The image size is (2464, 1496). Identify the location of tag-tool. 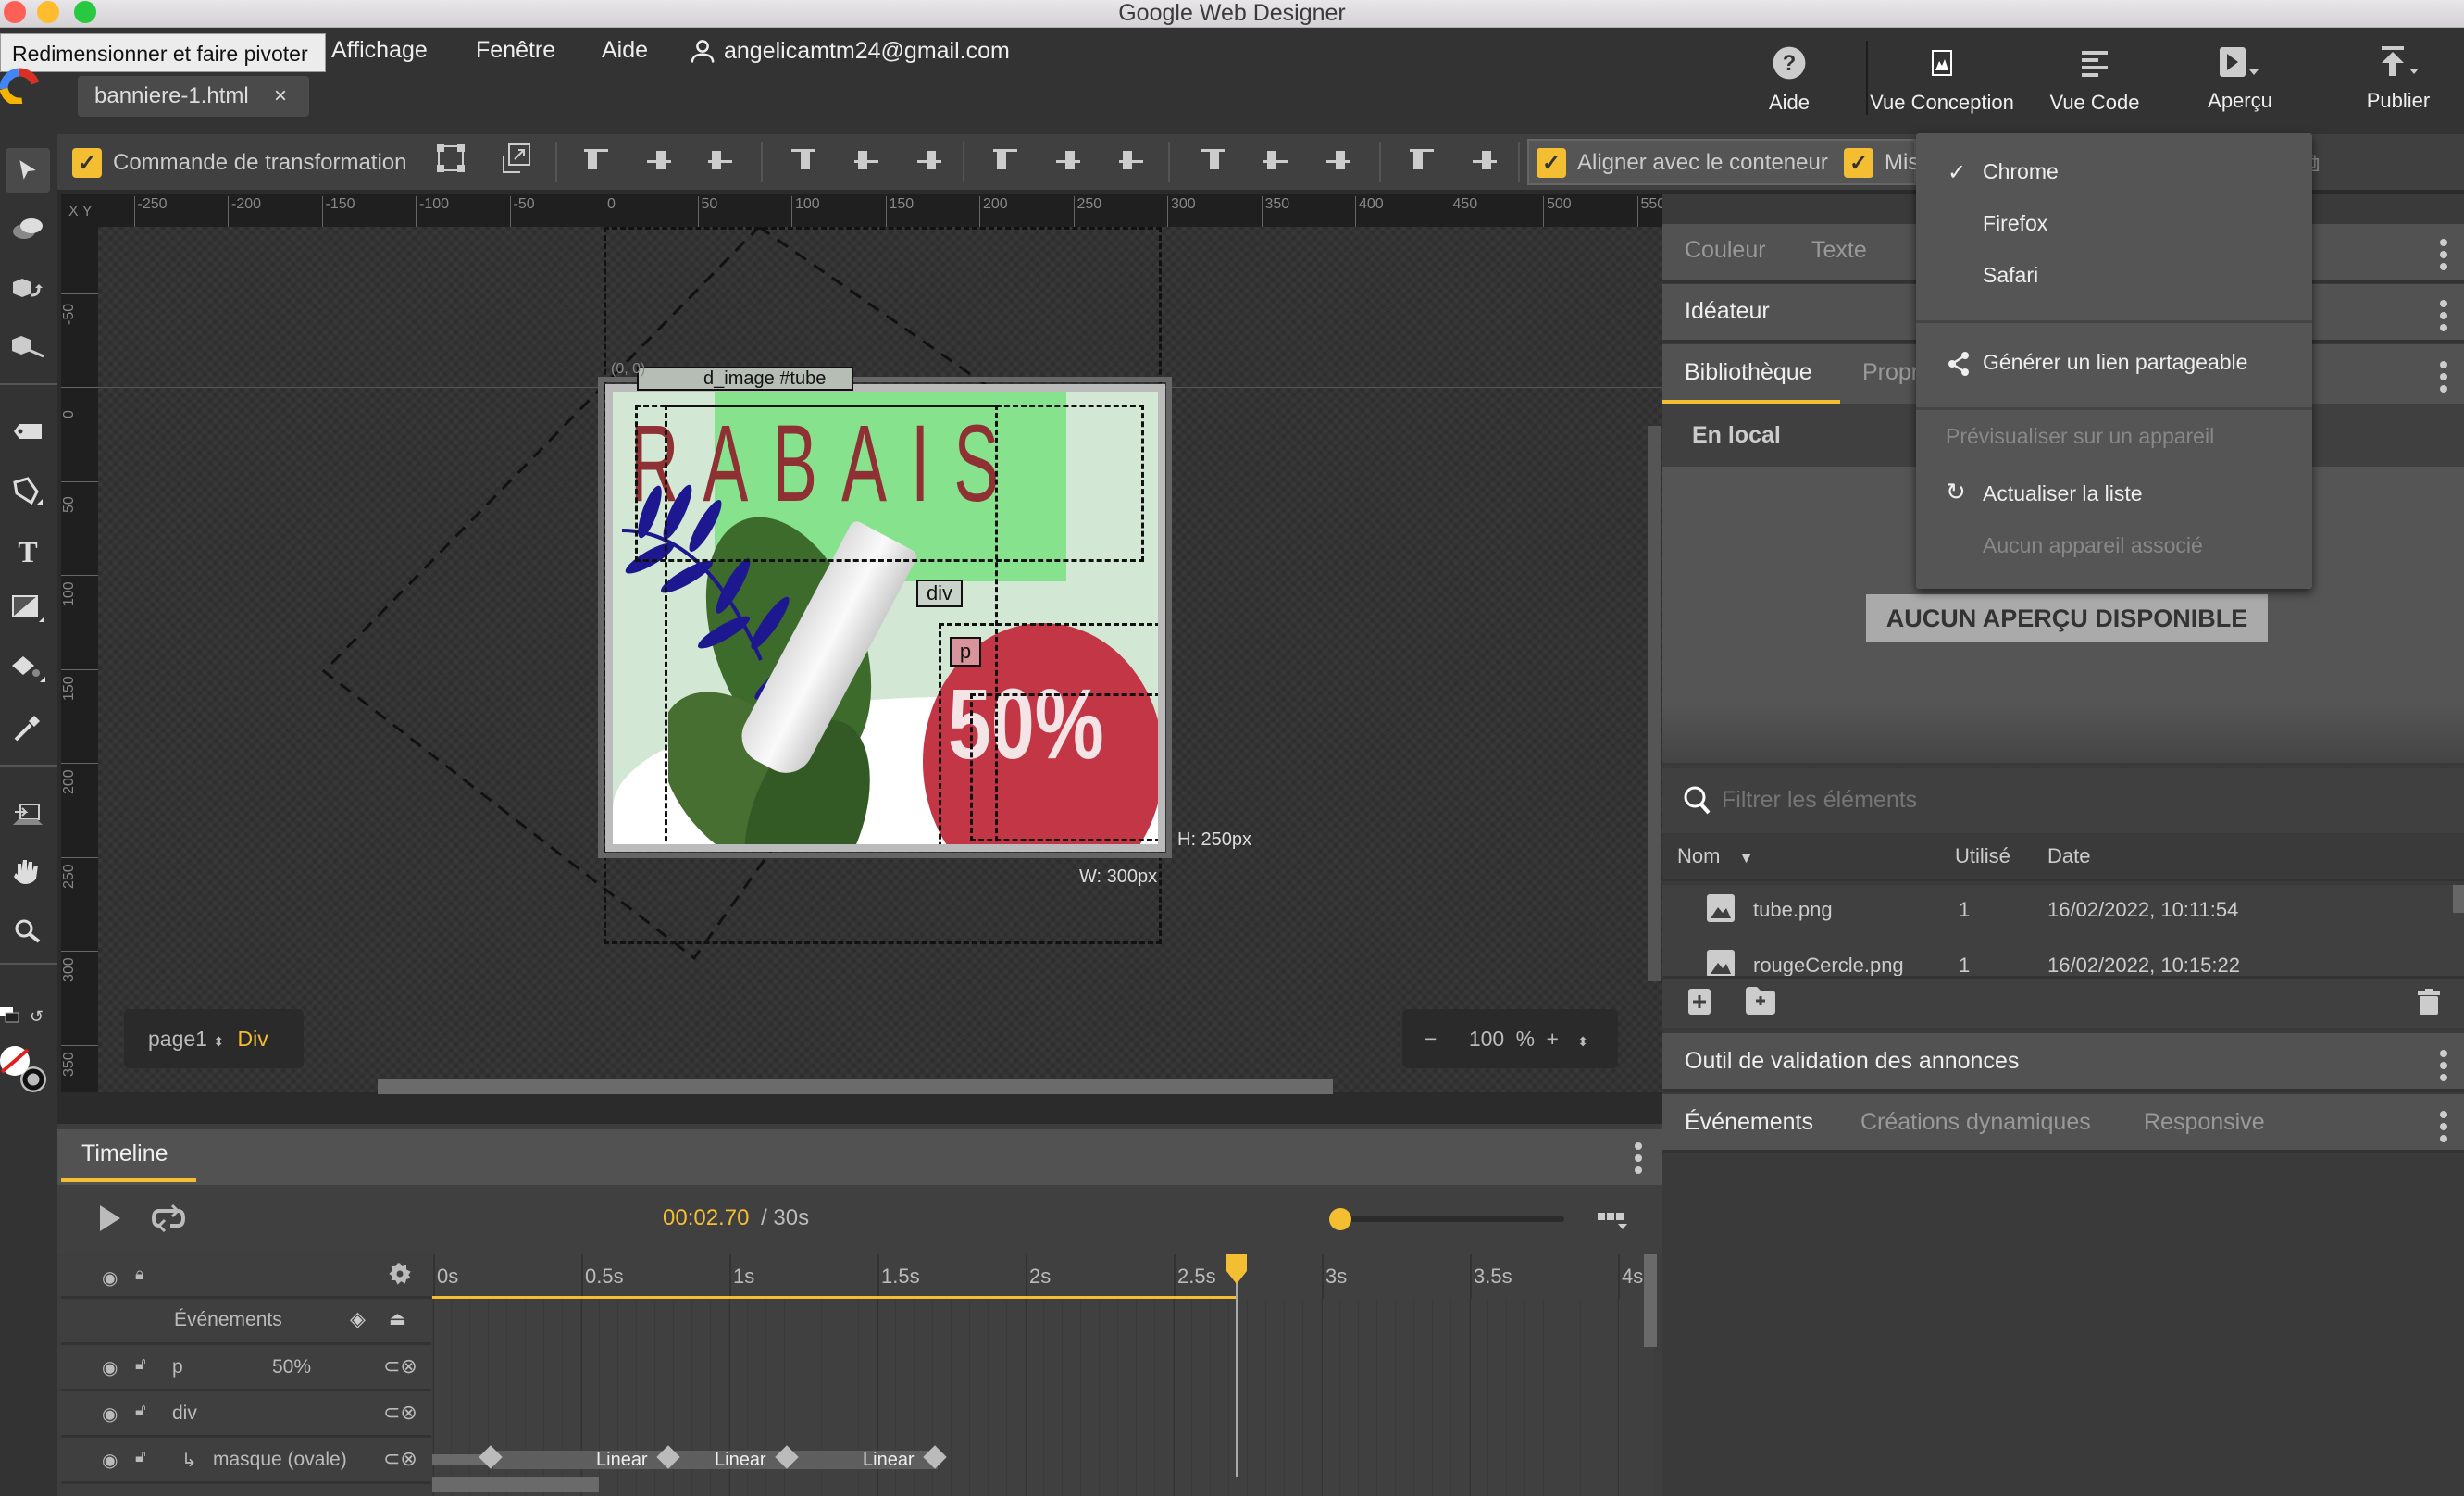
(28, 432).